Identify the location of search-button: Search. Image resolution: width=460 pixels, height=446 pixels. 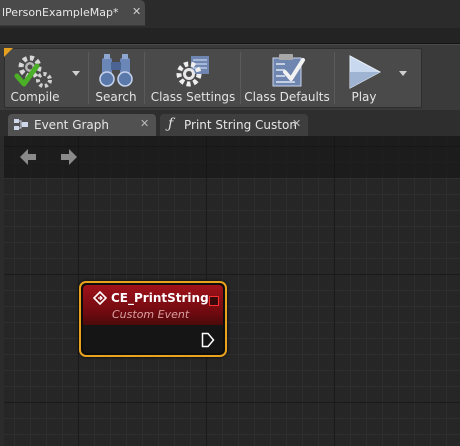
(116, 78).